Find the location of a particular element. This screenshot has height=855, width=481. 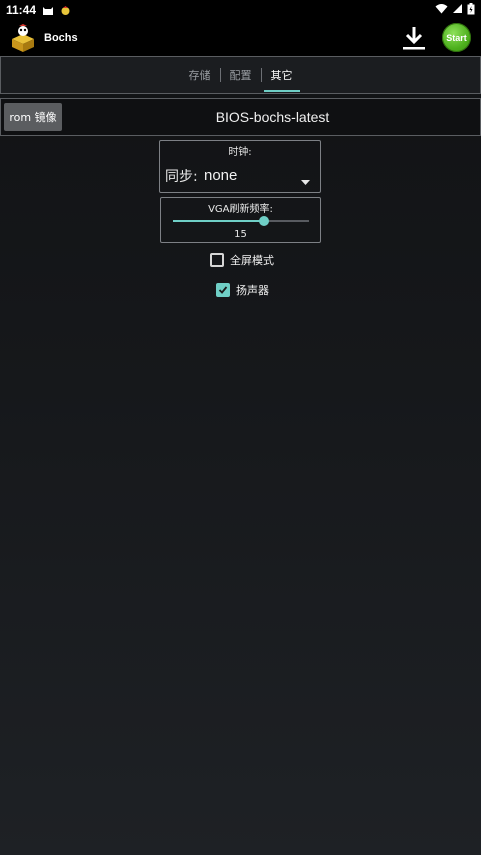

checkmark-icon is located at coordinates (223, 290).